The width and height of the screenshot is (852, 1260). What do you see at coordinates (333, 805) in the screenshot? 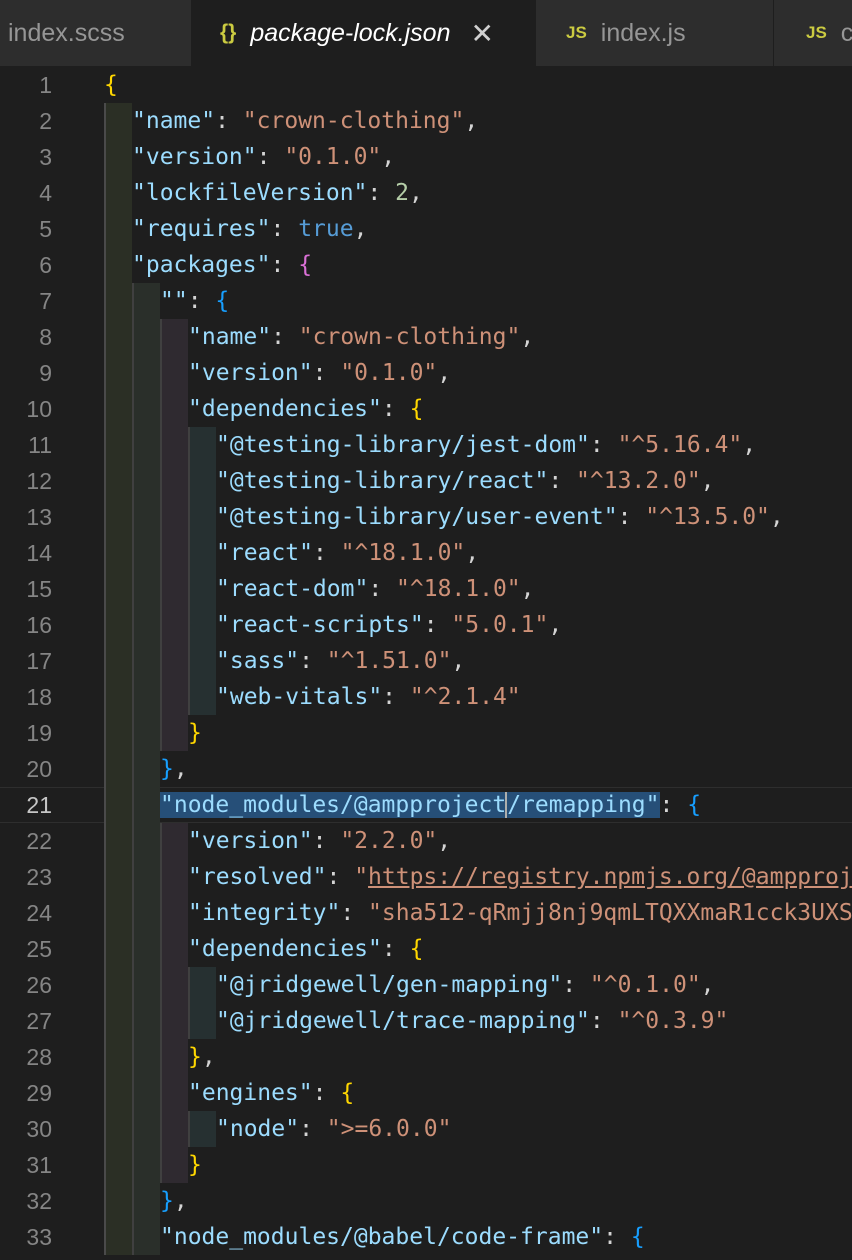
I see `code-token: "node_modules/@ampproject` at bounding box center [333, 805].